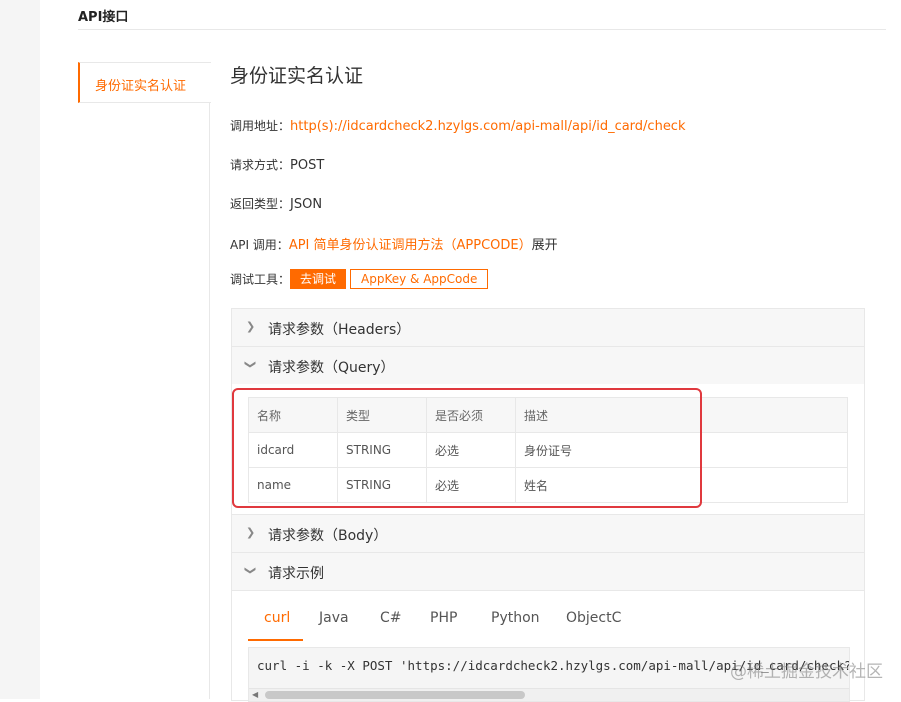 The width and height of the screenshot is (901, 702). What do you see at coordinates (515, 618) in the screenshot?
I see `tab-python: Python` at bounding box center [515, 618].